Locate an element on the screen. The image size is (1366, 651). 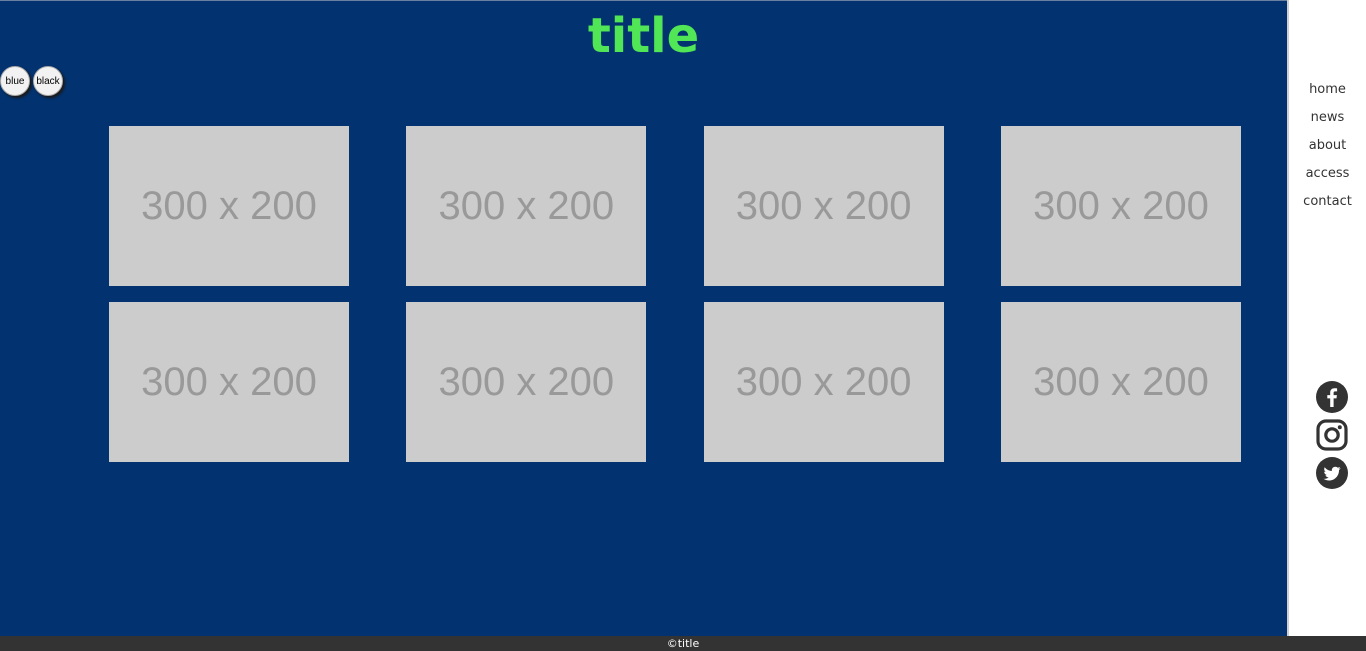
social-links is located at coordinates (1333, 438).